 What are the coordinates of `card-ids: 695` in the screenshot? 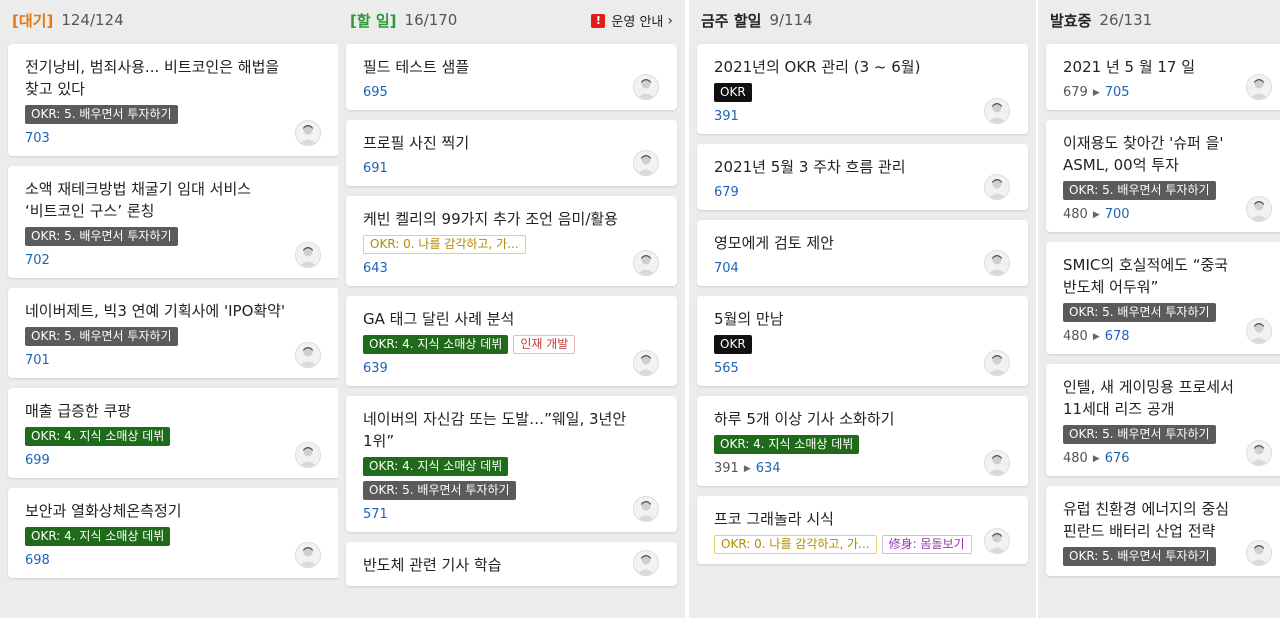 It's located at (497, 92).